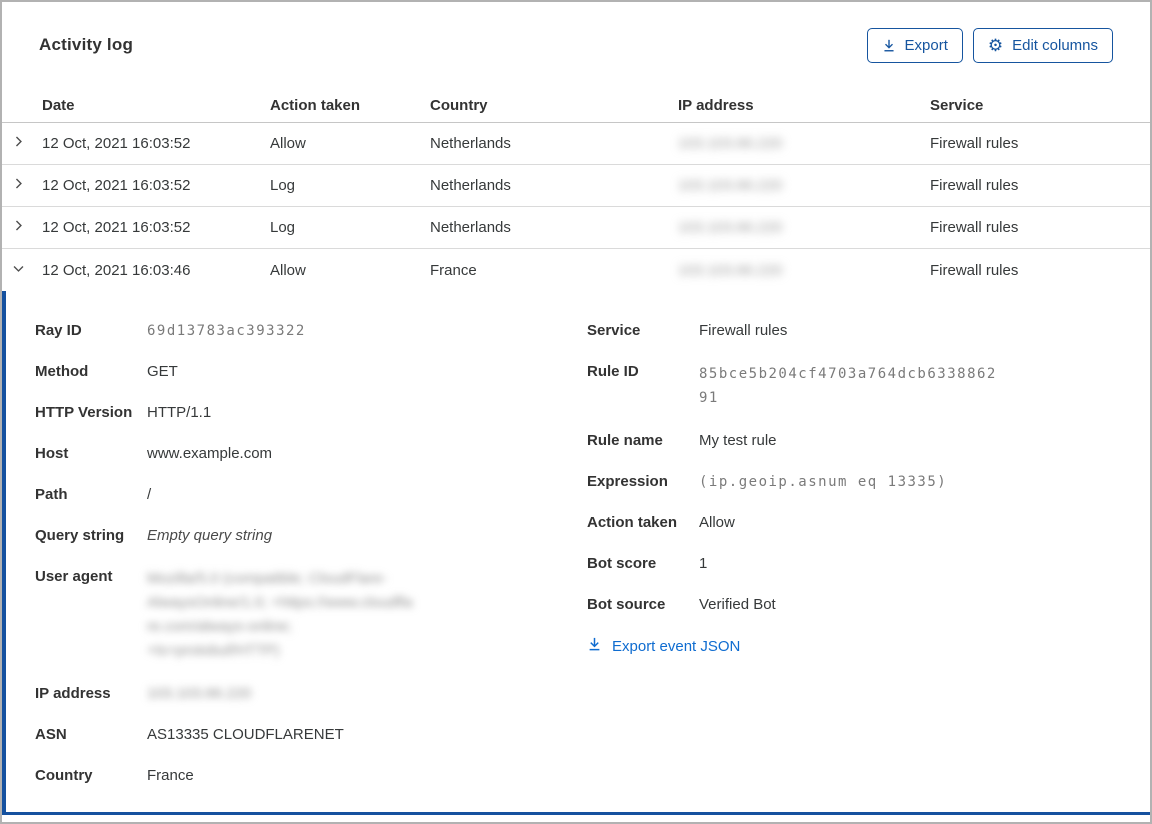 The width and height of the screenshot is (1152, 824). I want to click on detail-value: Empty query string, so click(210, 535).